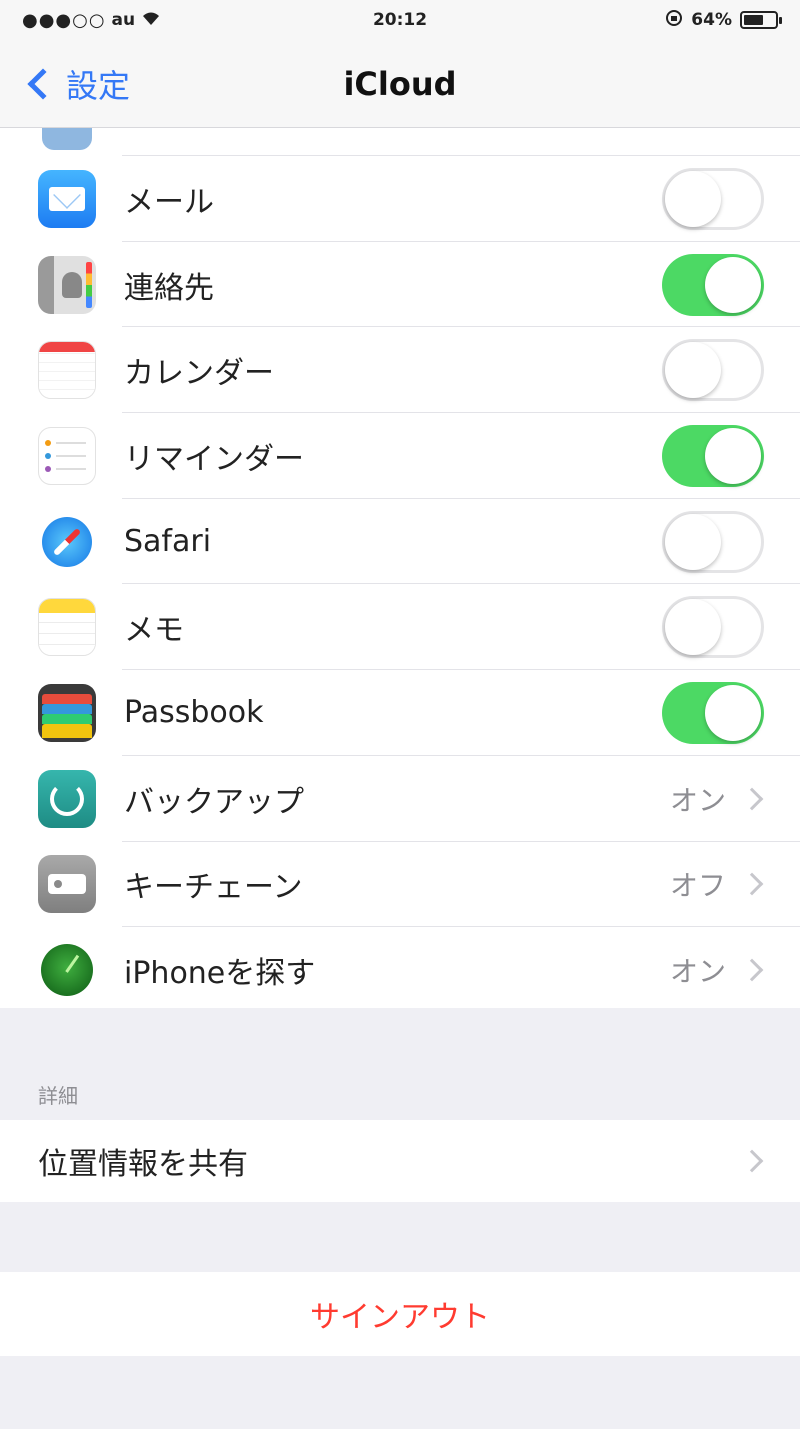 This screenshot has height=1429, width=800. Describe the element at coordinates (674, 20) in the screenshot. I see `rotation-lock-icon` at that location.